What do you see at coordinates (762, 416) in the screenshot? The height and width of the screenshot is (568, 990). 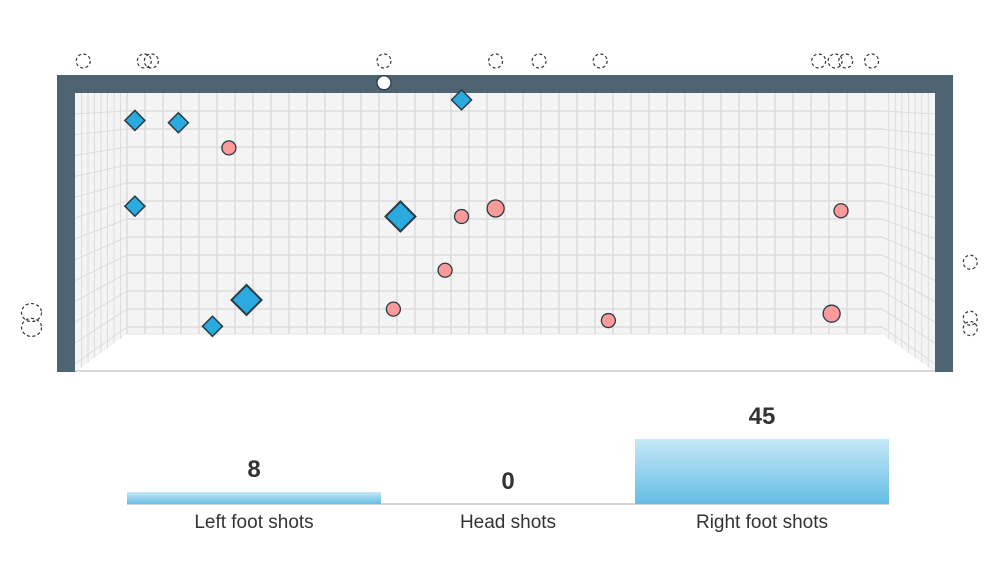 I see `bar-value-label: 45` at bounding box center [762, 416].